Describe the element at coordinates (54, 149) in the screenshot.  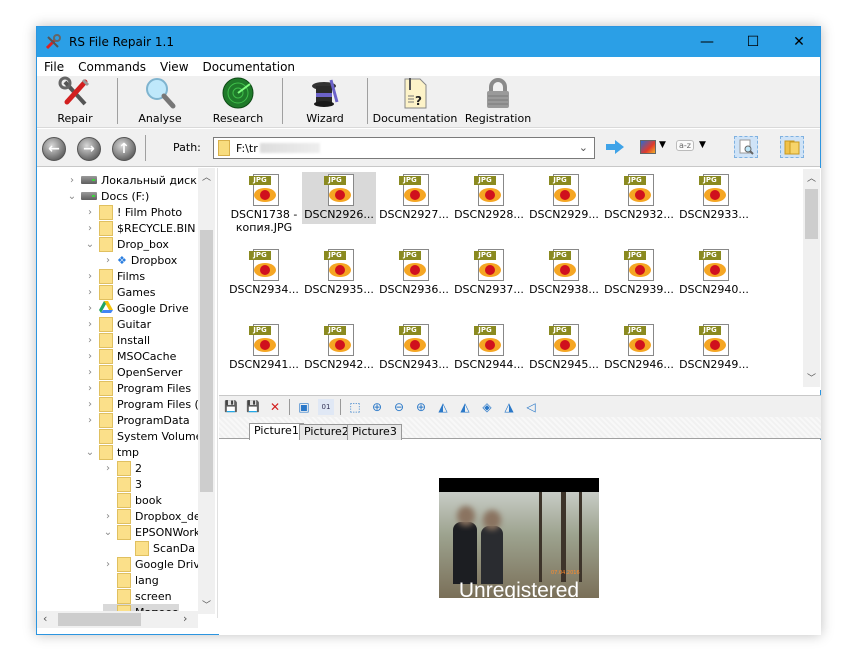
I see `back-button: ←` at that location.